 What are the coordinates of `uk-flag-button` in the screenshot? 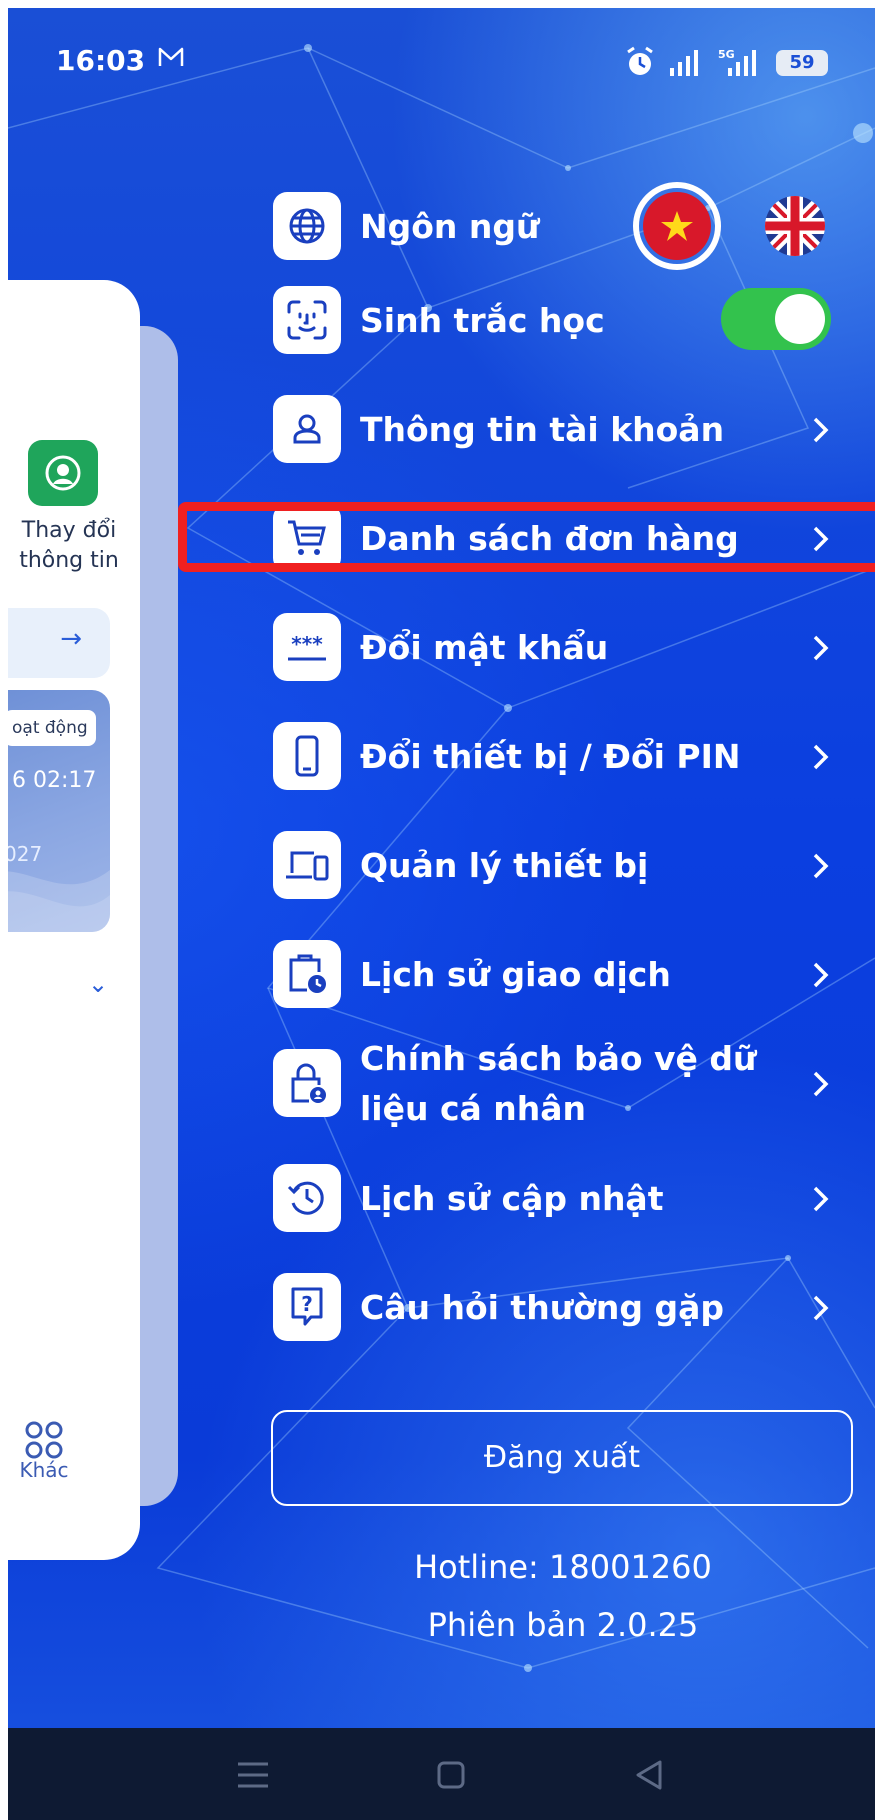 It's located at (795, 226).